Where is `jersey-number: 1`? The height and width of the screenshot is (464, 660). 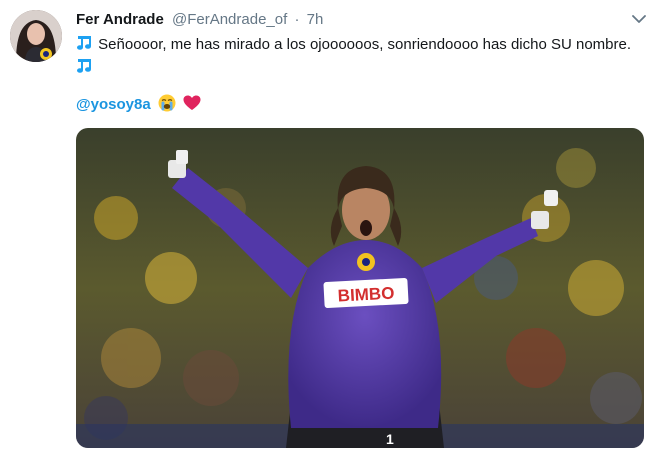 jersey-number: 1 is located at coordinates (390, 439).